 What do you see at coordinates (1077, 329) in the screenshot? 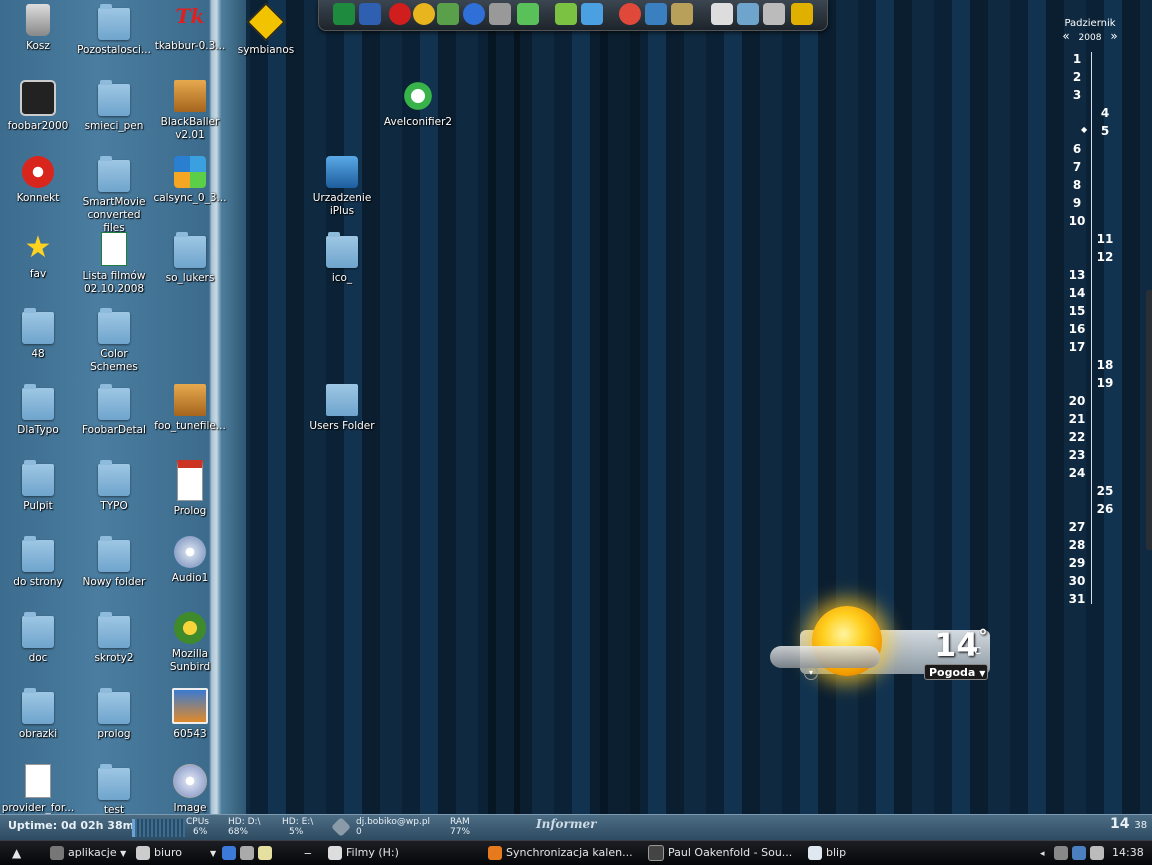
I see `calendar-day: 16` at bounding box center [1077, 329].